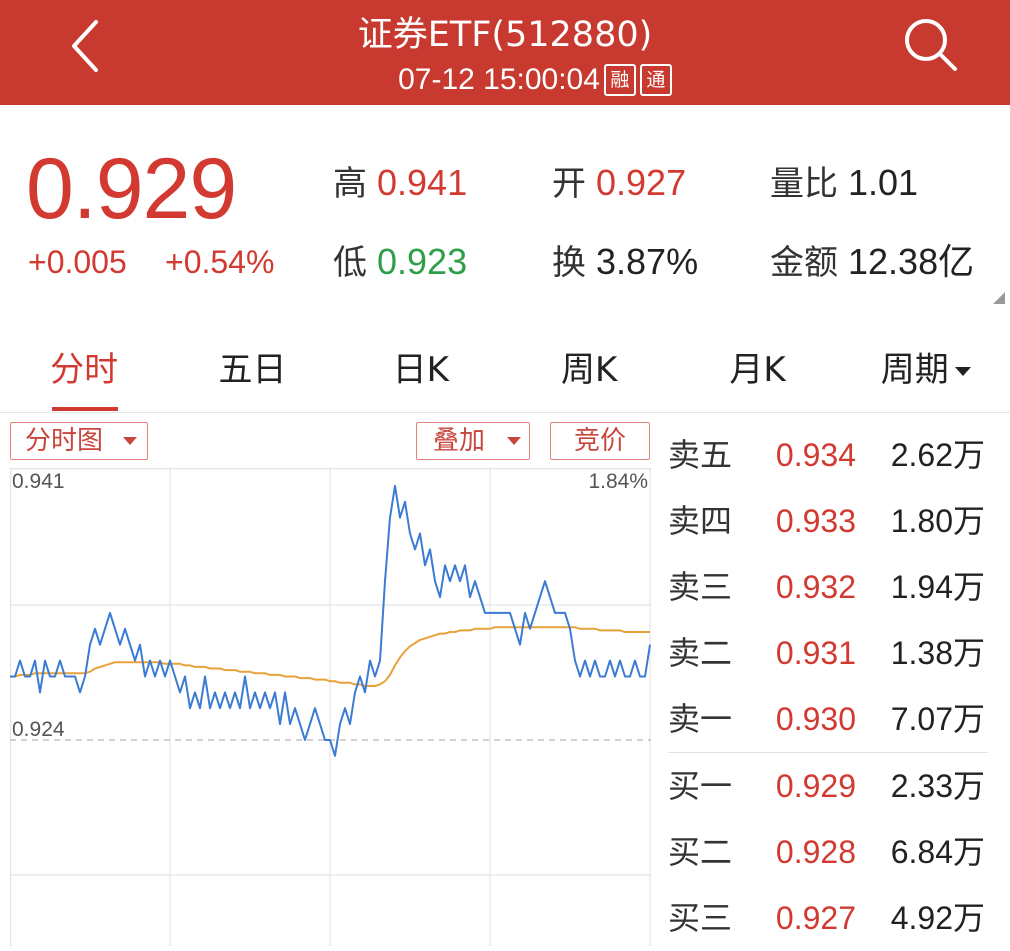 The height and width of the screenshot is (951, 1010). What do you see at coordinates (589, 370) in the screenshot?
I see `tab-weekly-k: 周K` at bounding box center [589, 370].